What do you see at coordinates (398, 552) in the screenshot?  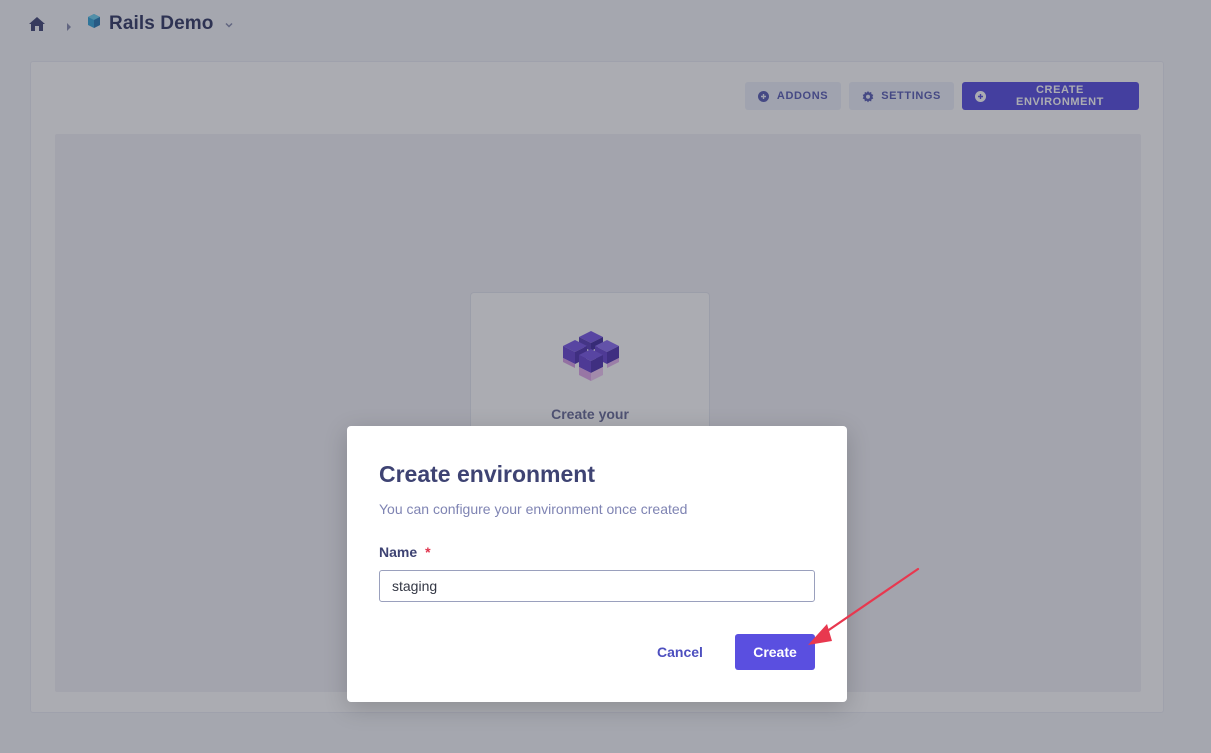 I see `name-label-text: Name` at bounding box center [398, 552].